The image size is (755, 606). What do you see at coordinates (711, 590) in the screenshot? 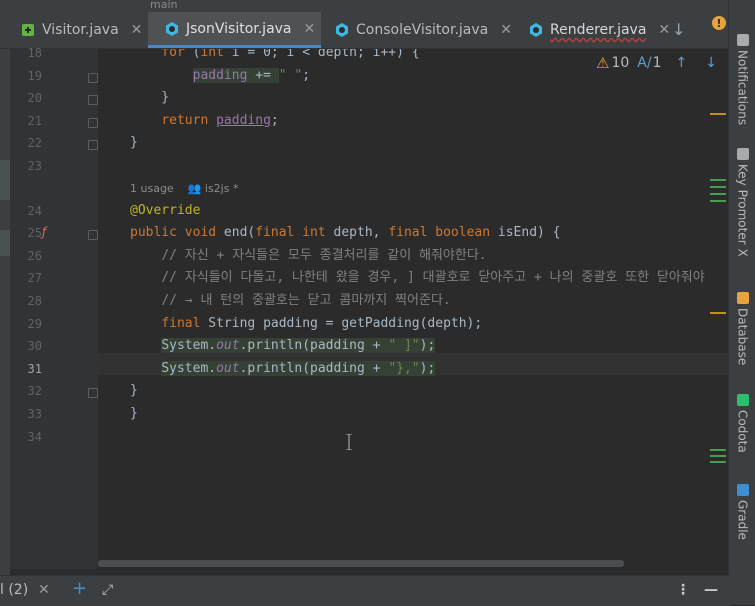
I see `minimize-icon: —` at bounding box center [711, 590].